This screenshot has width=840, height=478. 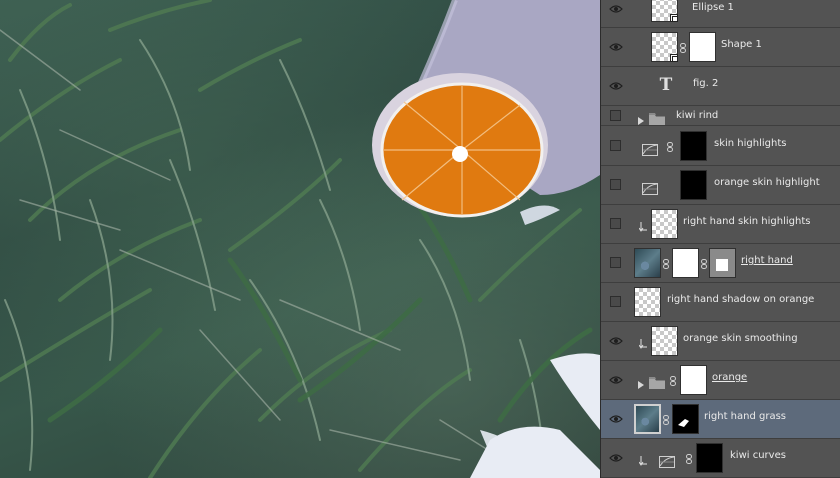 What do you see at coordinates (767, 182) in the screenshot?
I see `layer-name: orange skin highlight` at bounding box center [767, 182].